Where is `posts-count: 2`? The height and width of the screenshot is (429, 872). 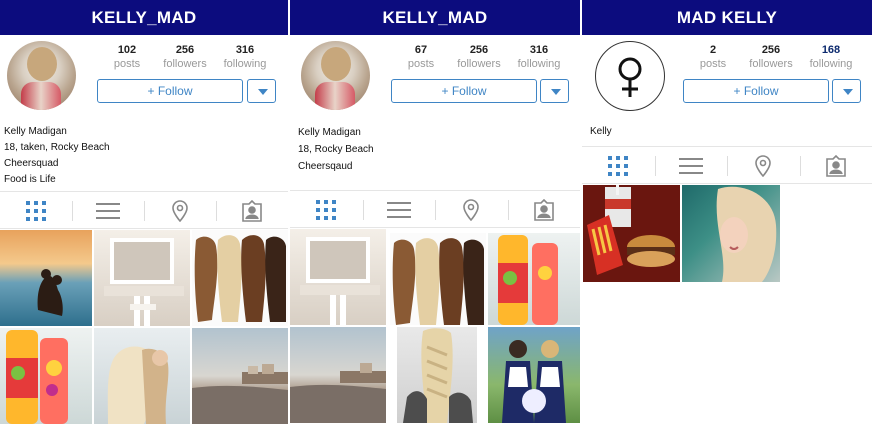 posts-count: 2 is located at coordinates (713, 50).